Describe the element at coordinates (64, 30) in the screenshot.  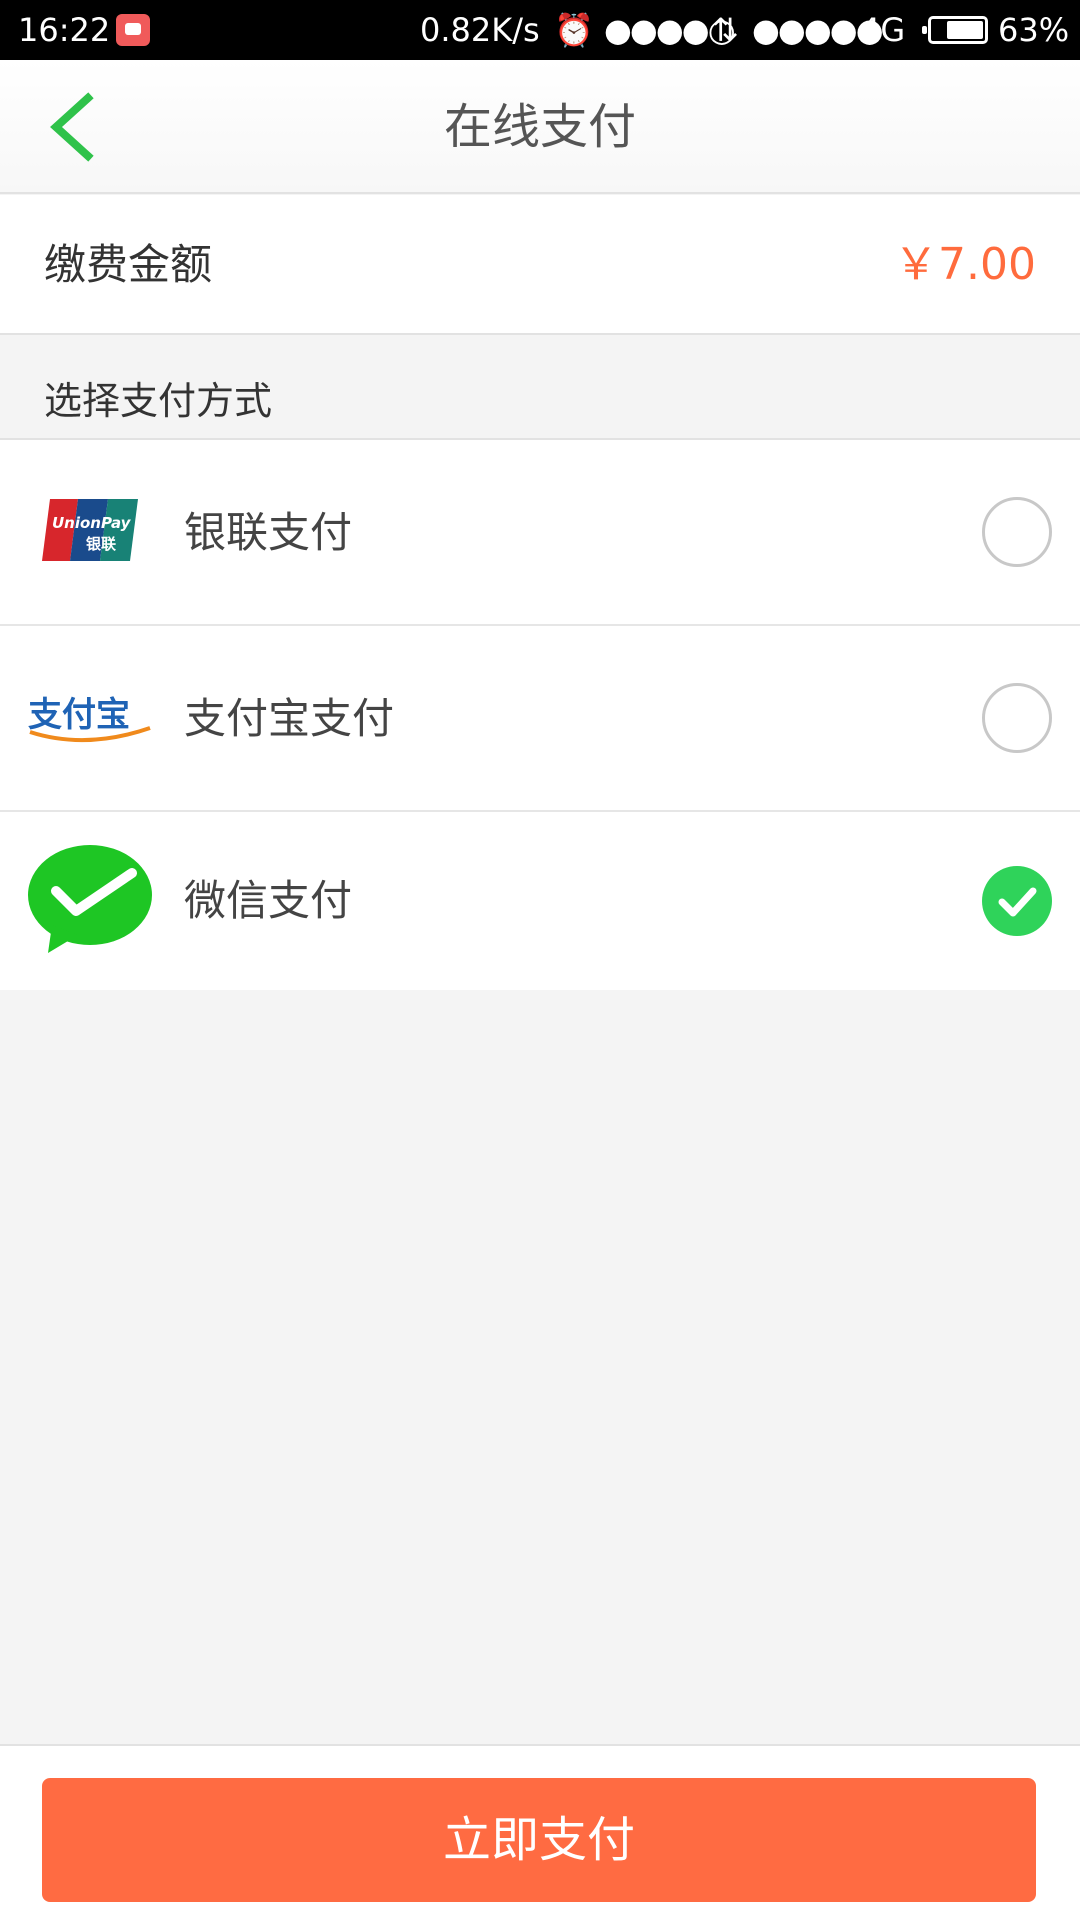
I see `status-time: 16:22` at that location.